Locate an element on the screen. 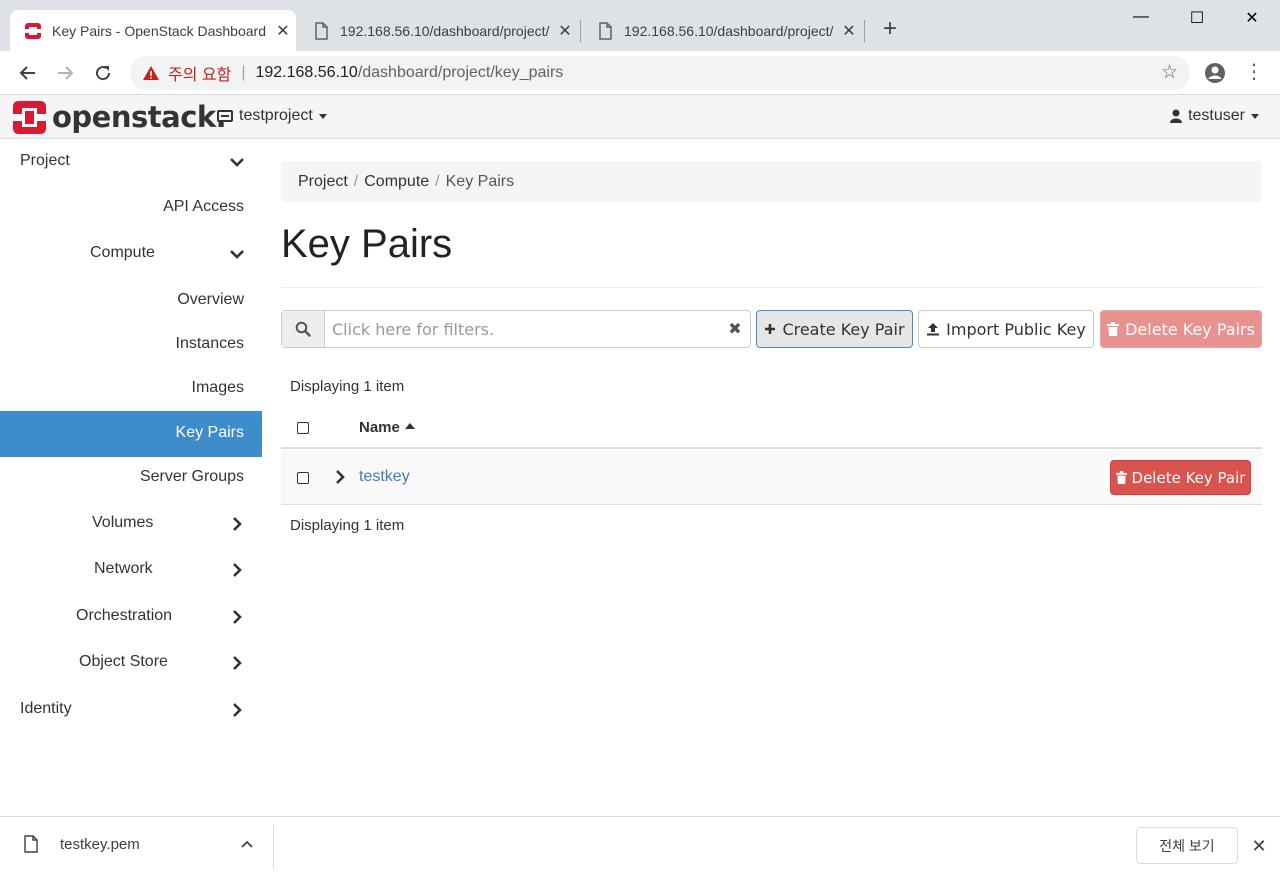 This screenshot has width=1280, height=874. forward-button is located at coordinates (65, 73).